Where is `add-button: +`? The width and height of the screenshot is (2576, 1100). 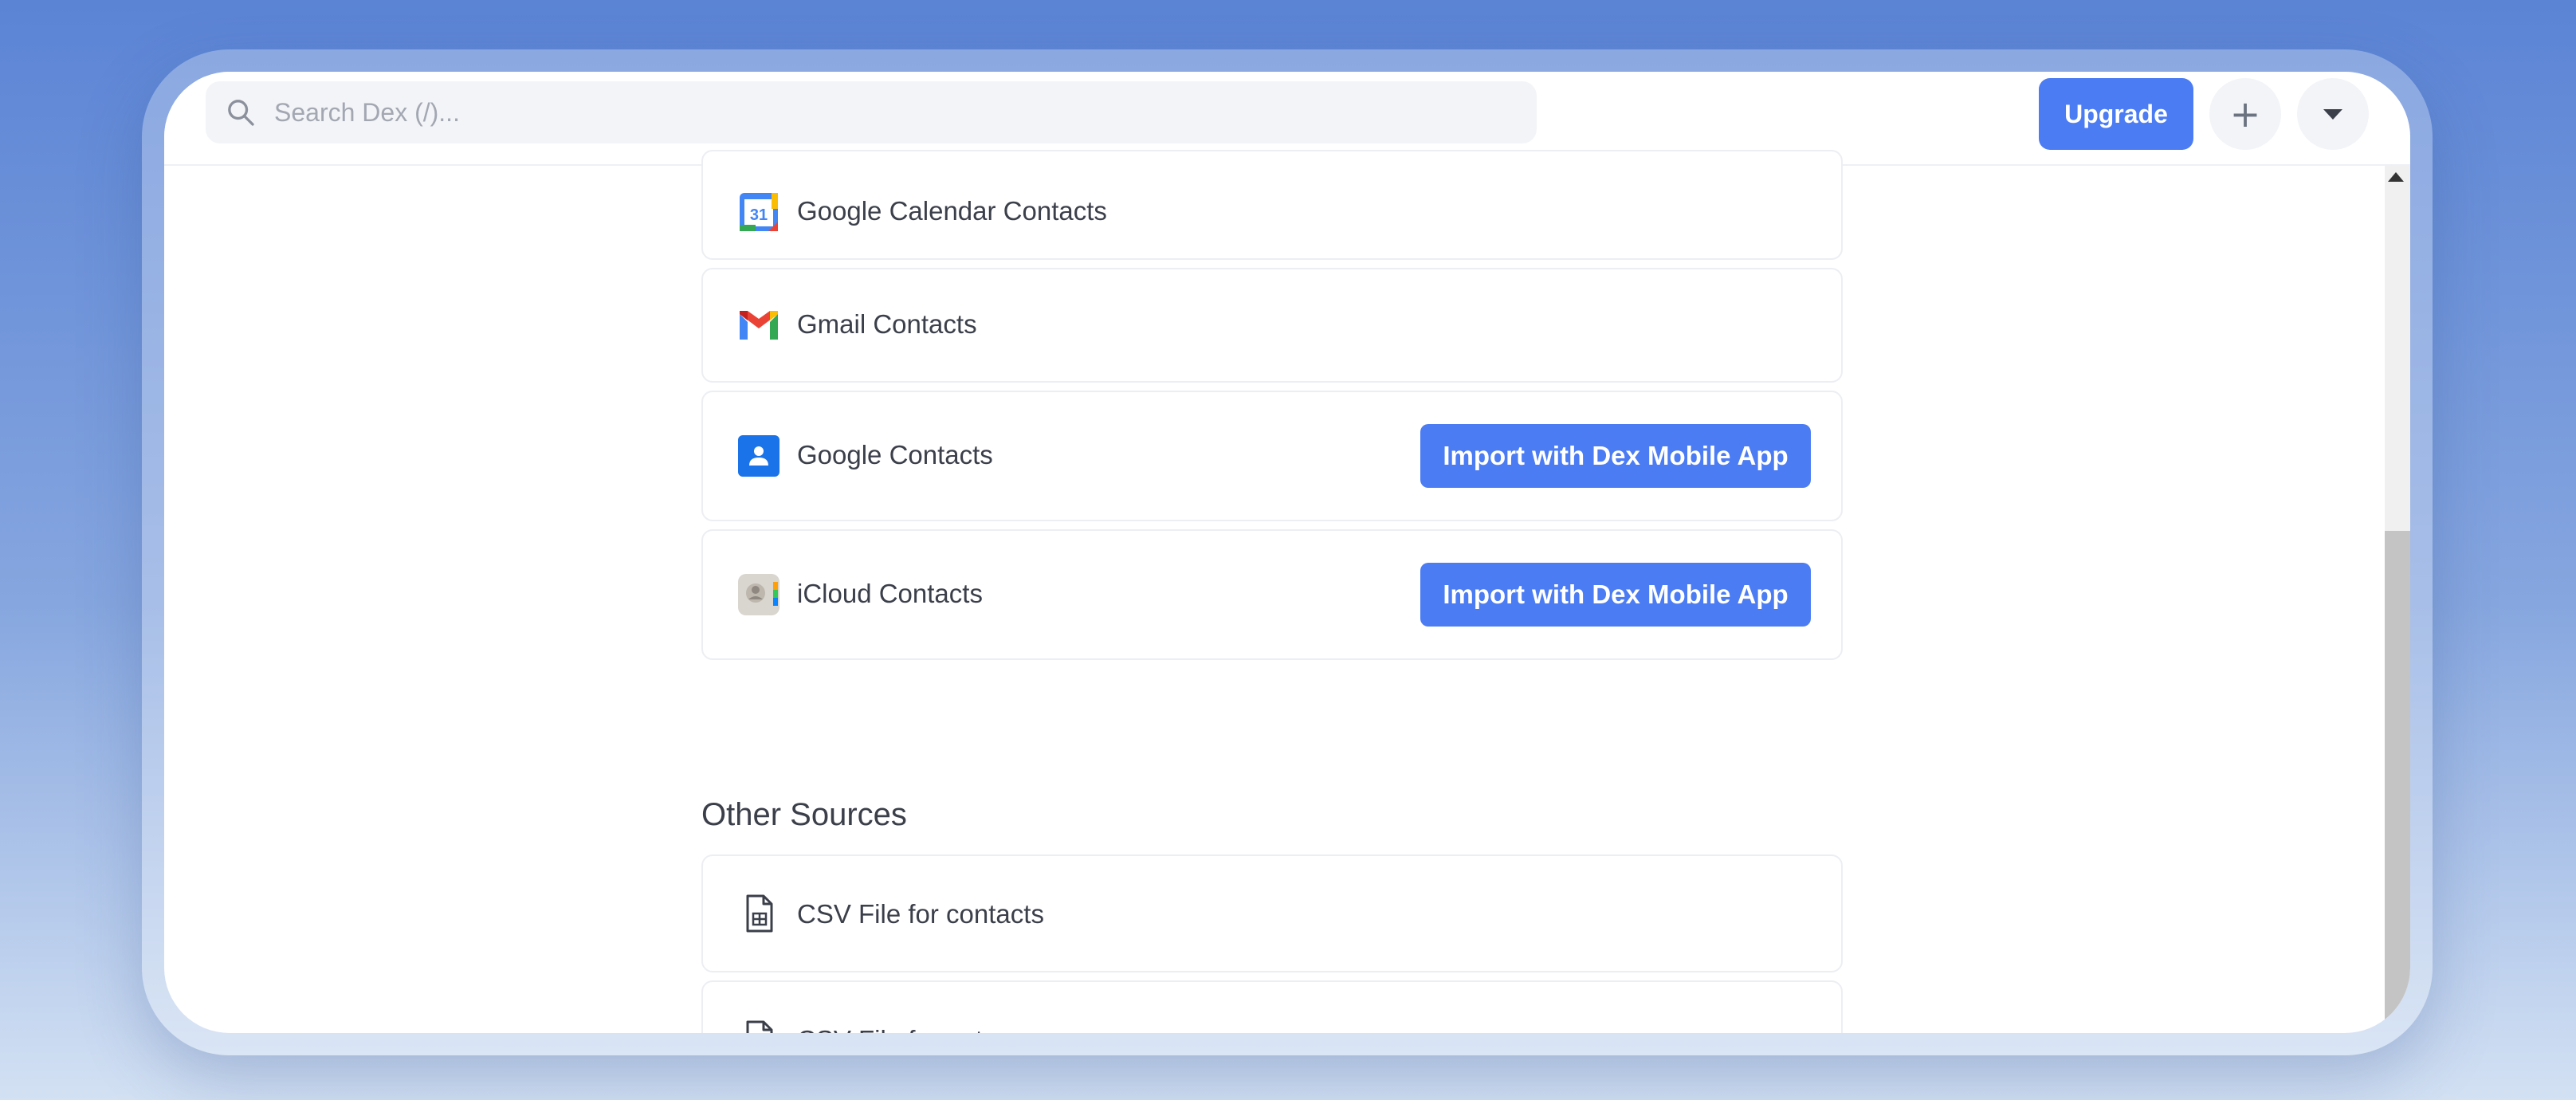 add-button: + is located at coordinates (2245, 114).